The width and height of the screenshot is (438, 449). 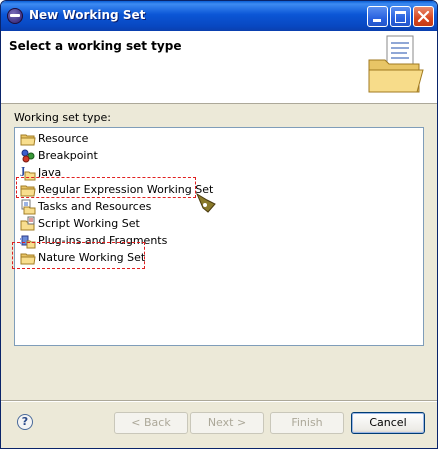 What do you see at coordinates (28, 242) in the screenshot?
I see `plugin-icon` at bounding box center [28, 242].